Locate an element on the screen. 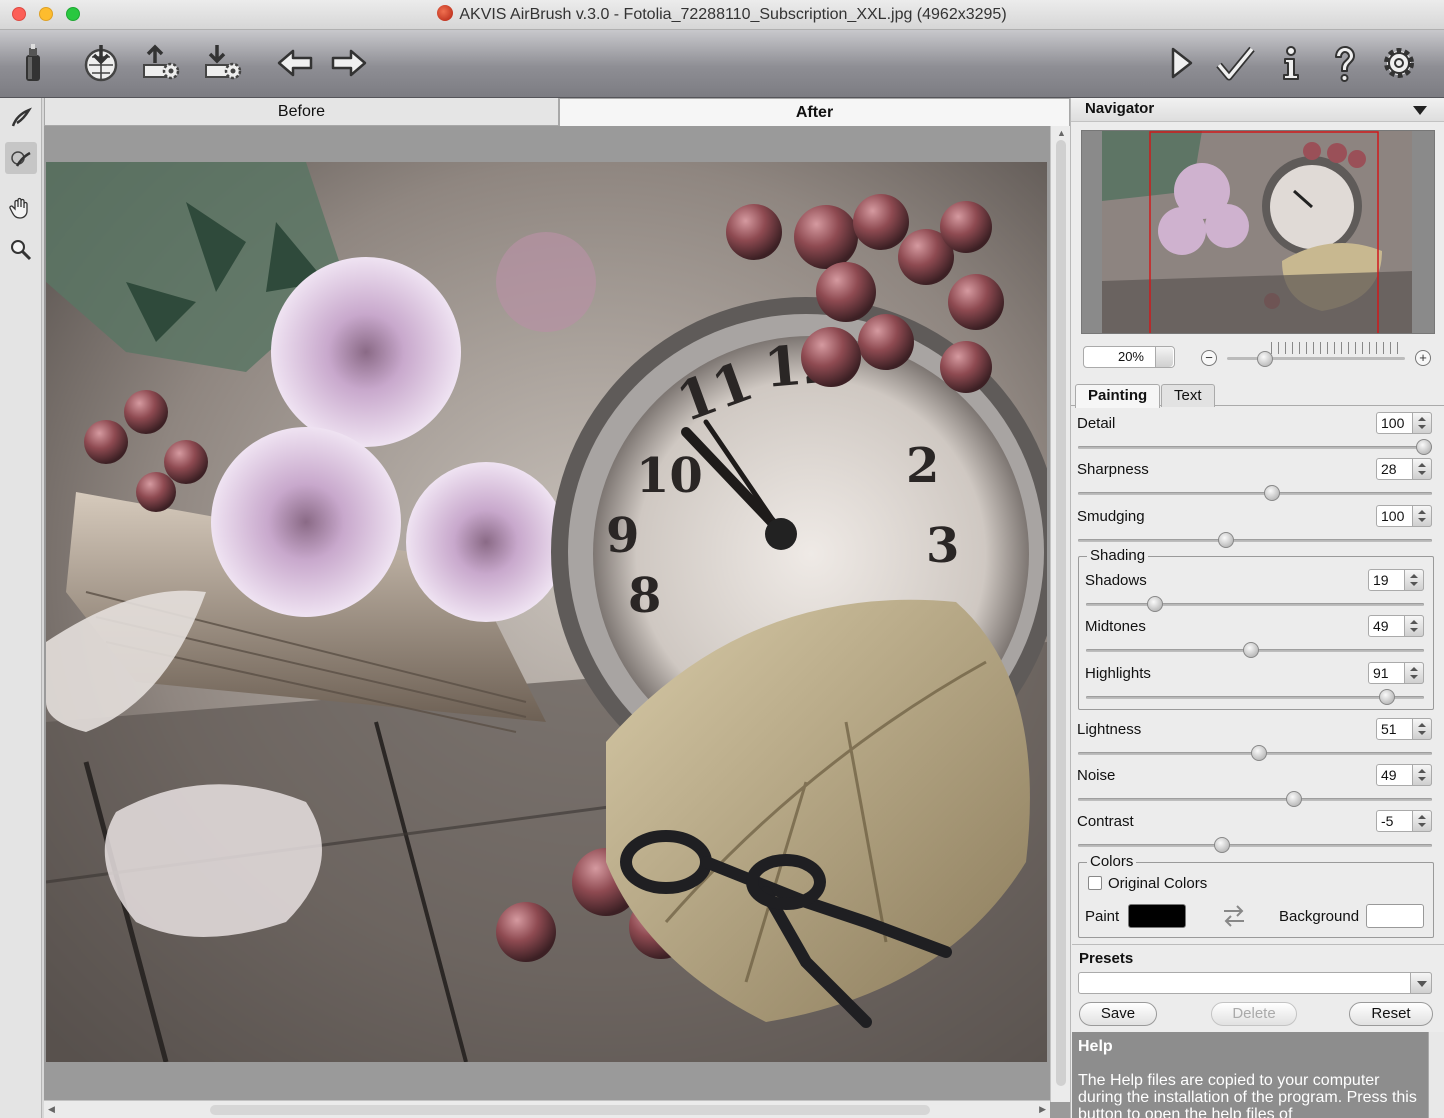 The height and width of the screenshot is (1118, 1444). midtones-slider is located at coordinates (1255, 650).